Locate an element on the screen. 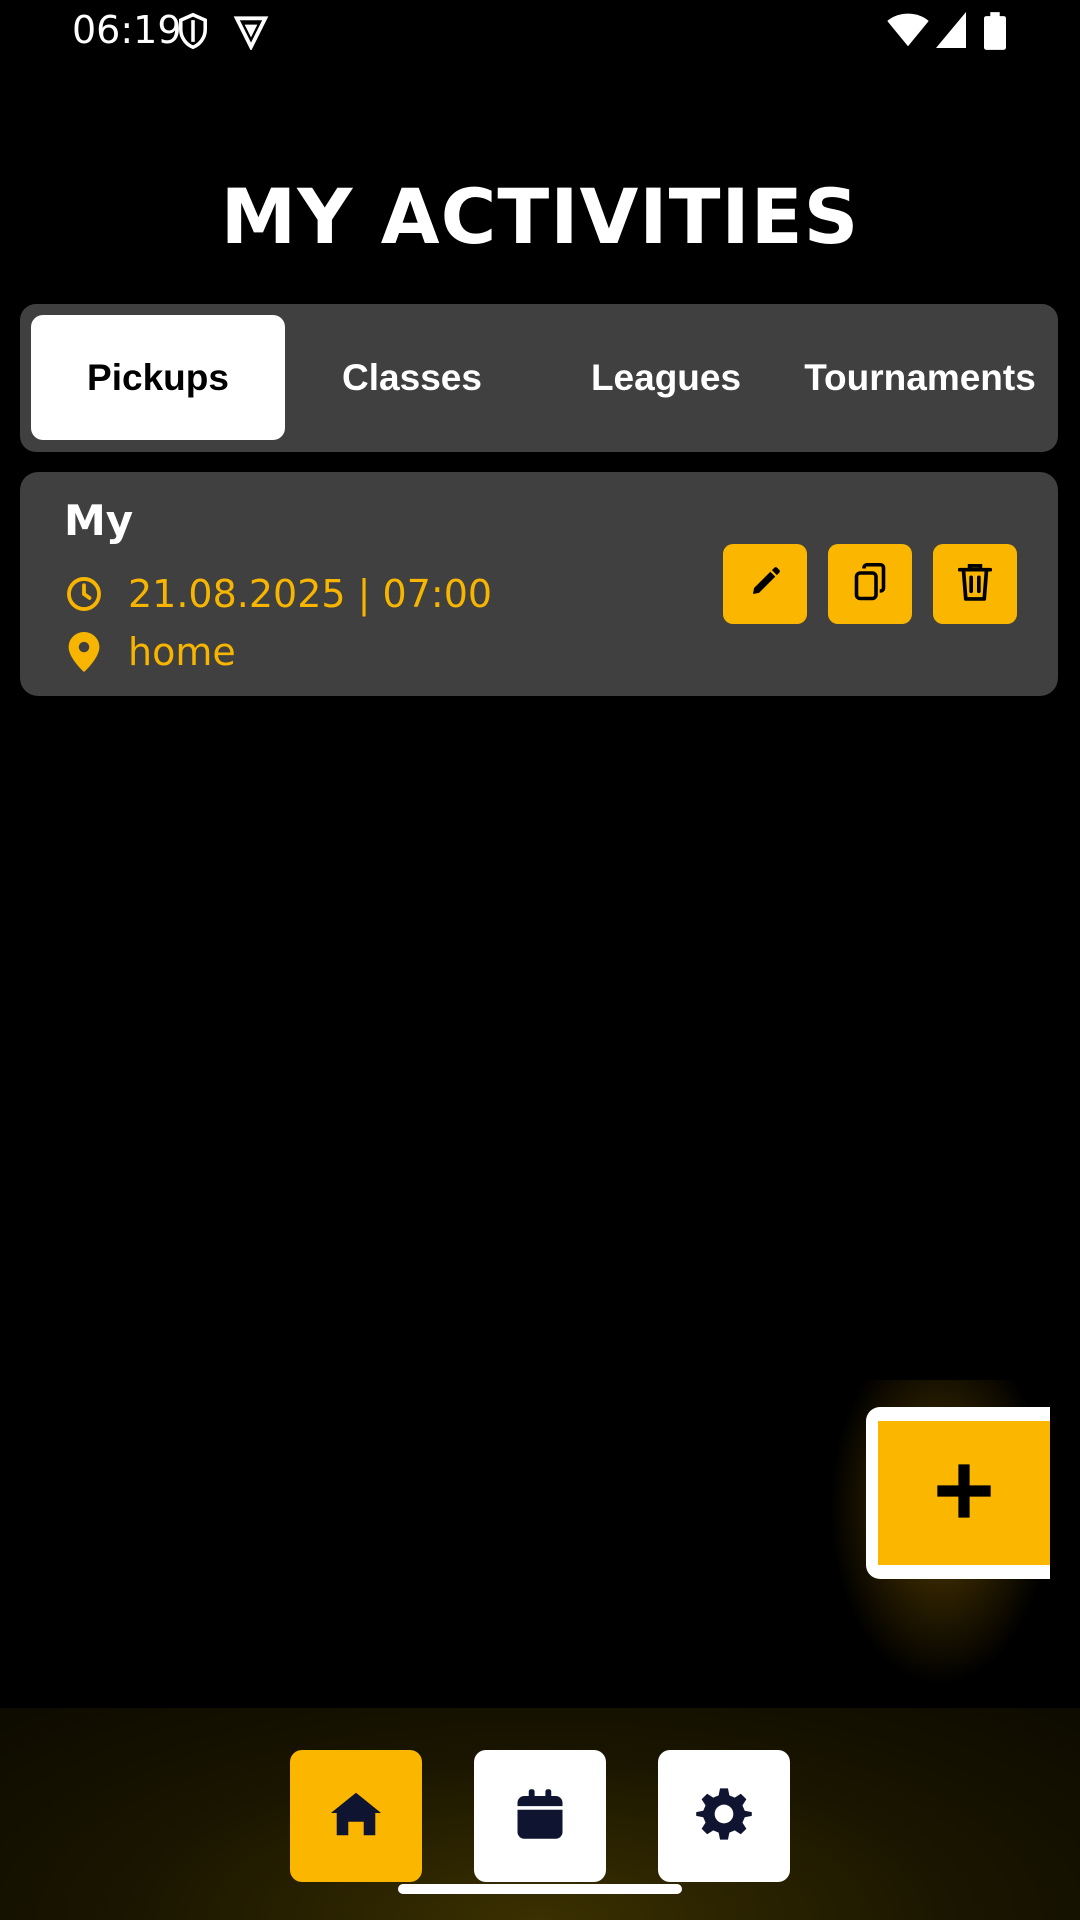  calendar-icon is located at coordinates (540, 1816).